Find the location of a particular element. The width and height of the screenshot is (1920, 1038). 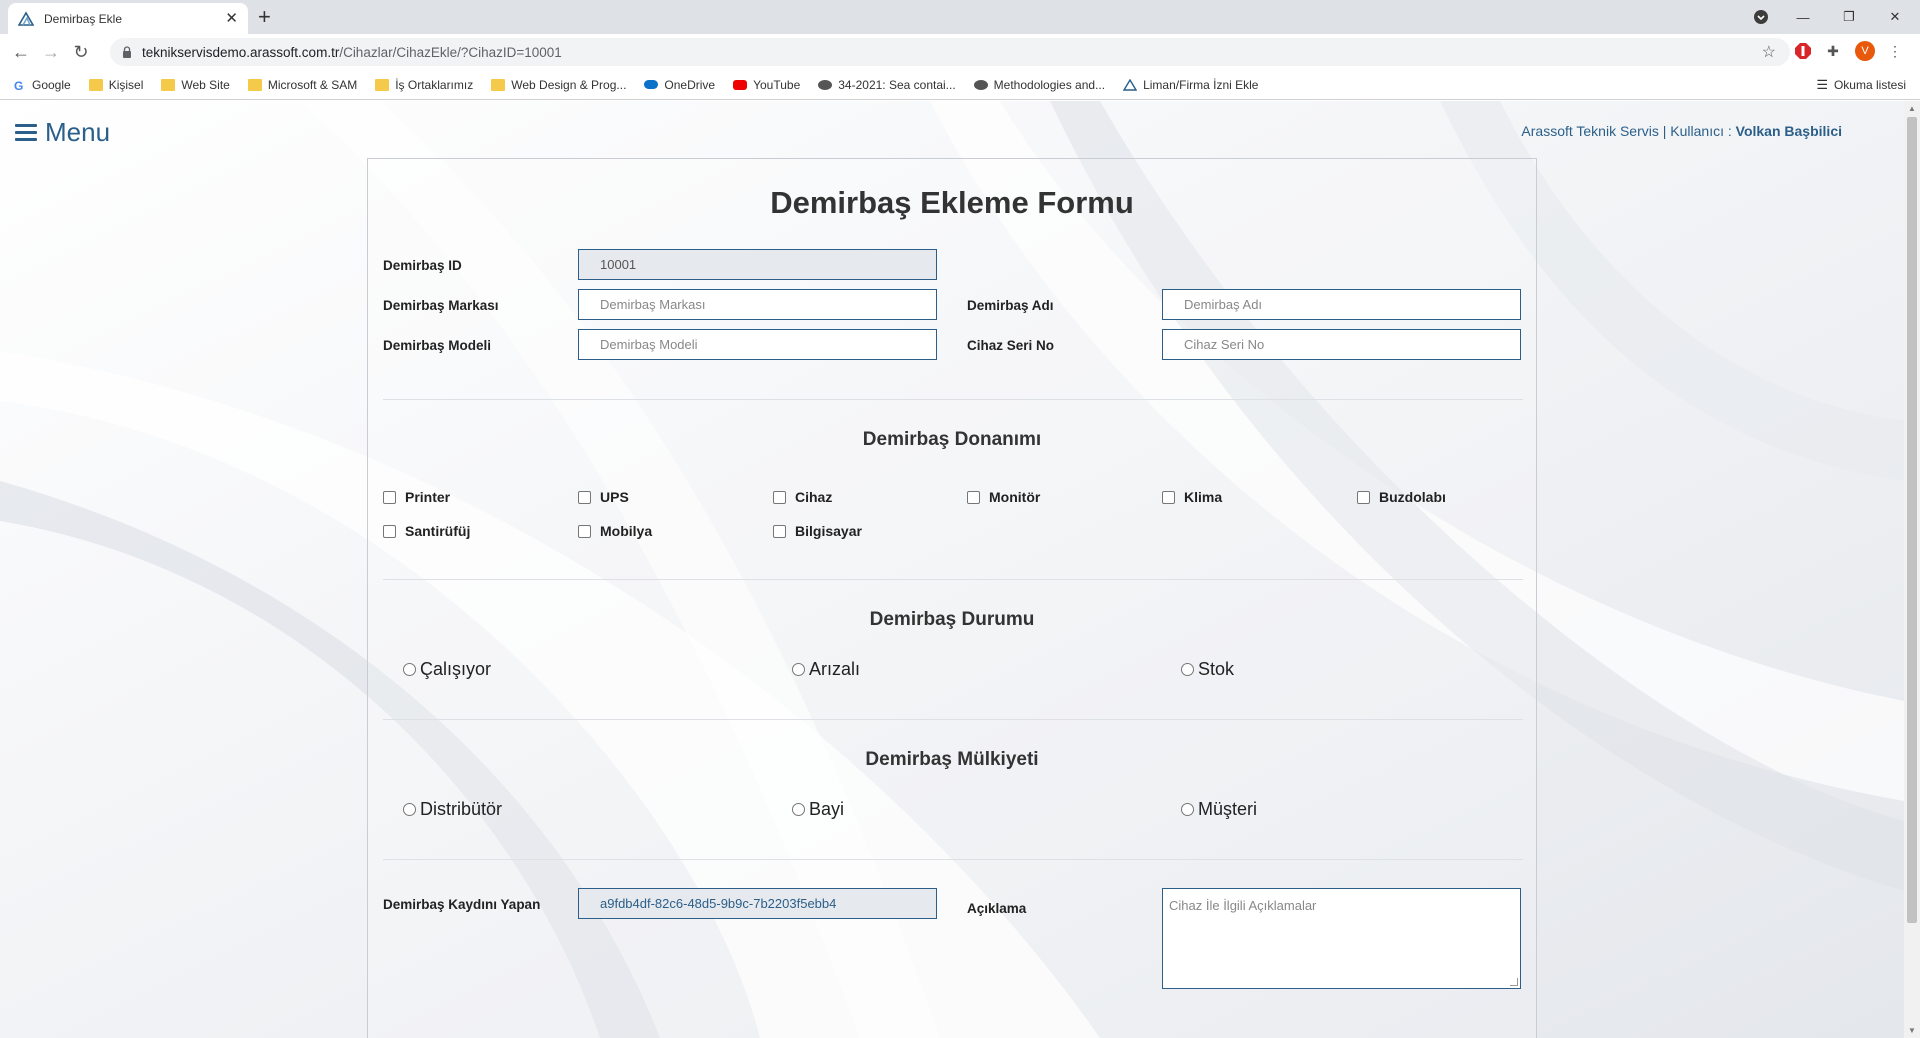

youtube-icon is located at coordinates (740, 84).